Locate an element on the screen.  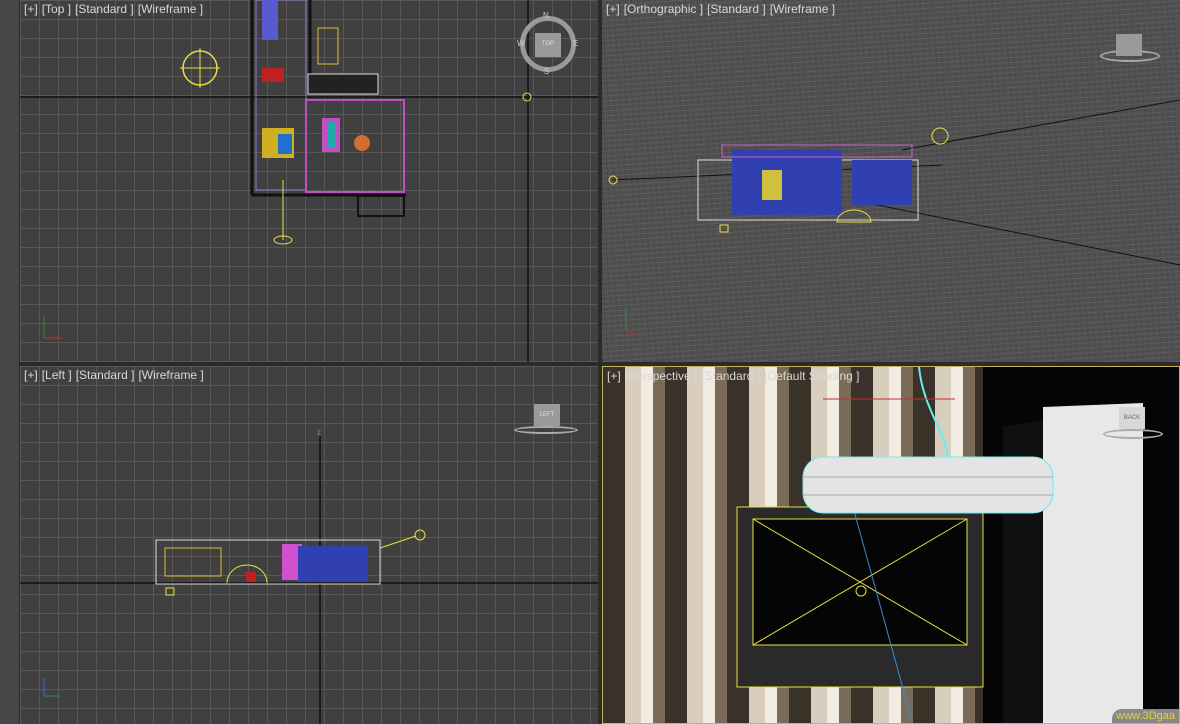
viewcube-compass: TOP N S W E is located at coordinates (548, 43).